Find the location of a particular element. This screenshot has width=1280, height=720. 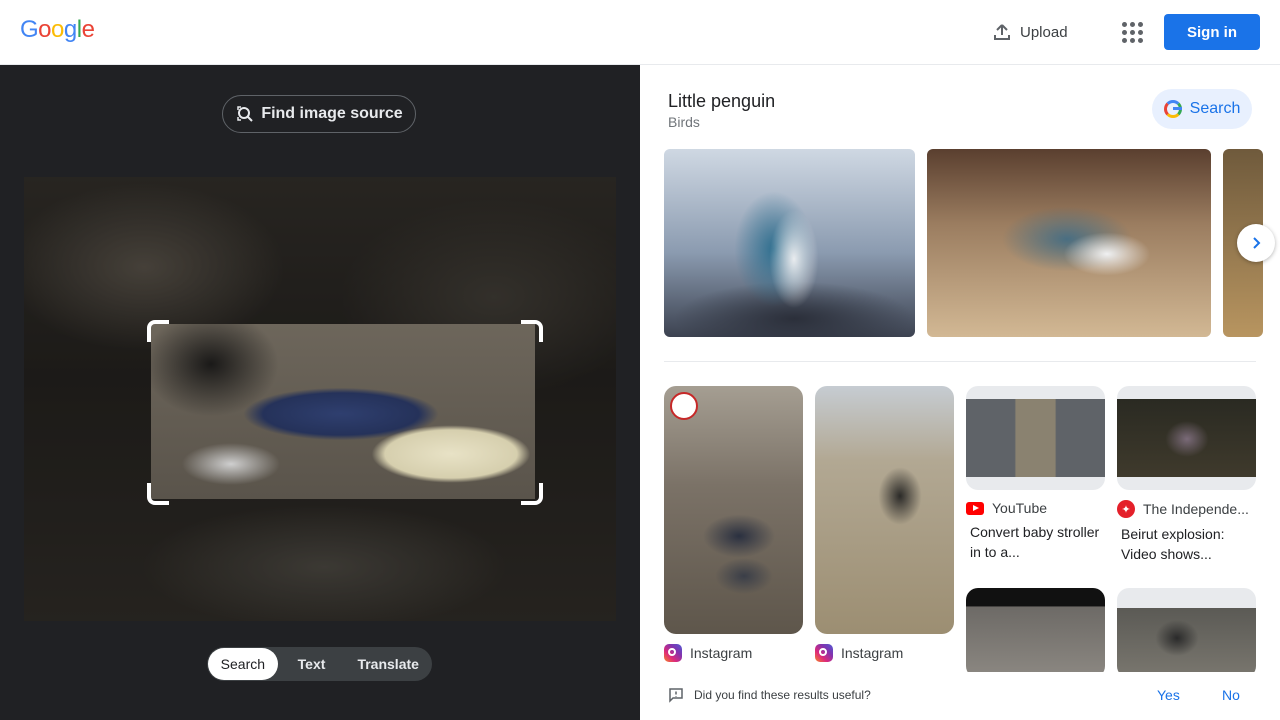

chevron-right-icon is located at coordinates (1257, 243).